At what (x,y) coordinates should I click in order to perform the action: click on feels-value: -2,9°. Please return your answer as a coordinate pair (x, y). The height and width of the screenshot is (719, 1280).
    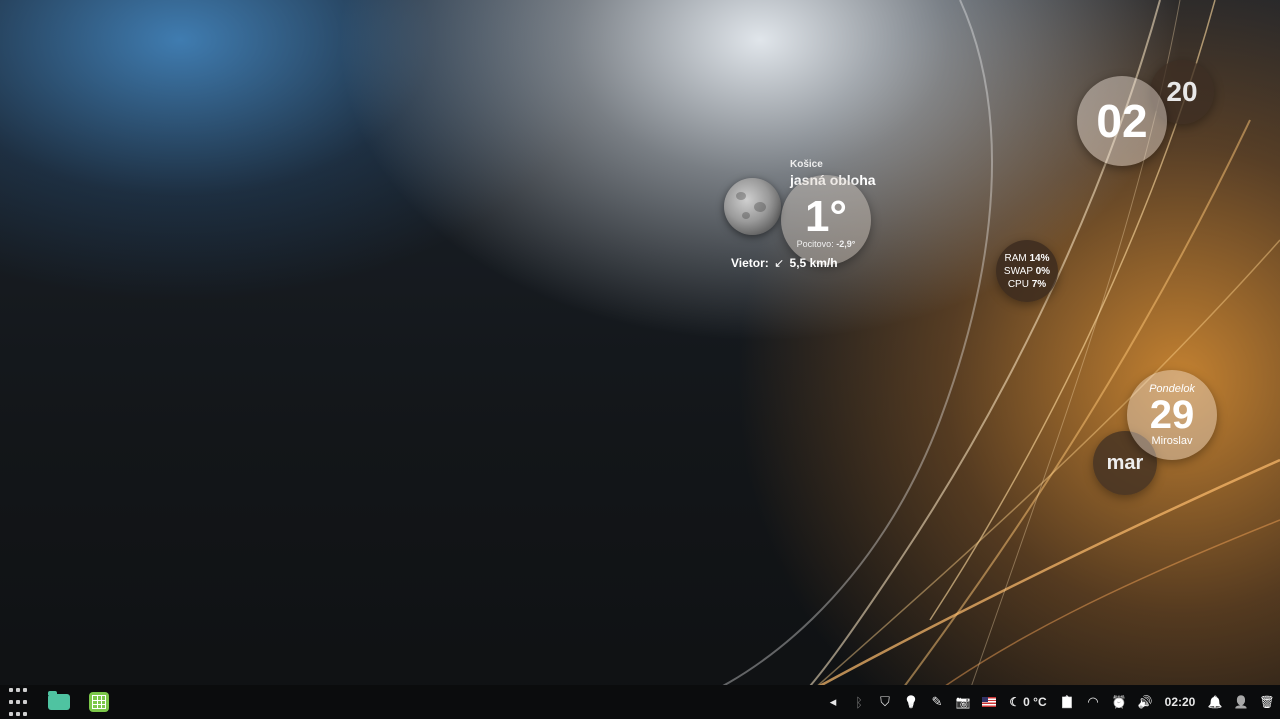
    Looking at the image, I should click on (846, 244).